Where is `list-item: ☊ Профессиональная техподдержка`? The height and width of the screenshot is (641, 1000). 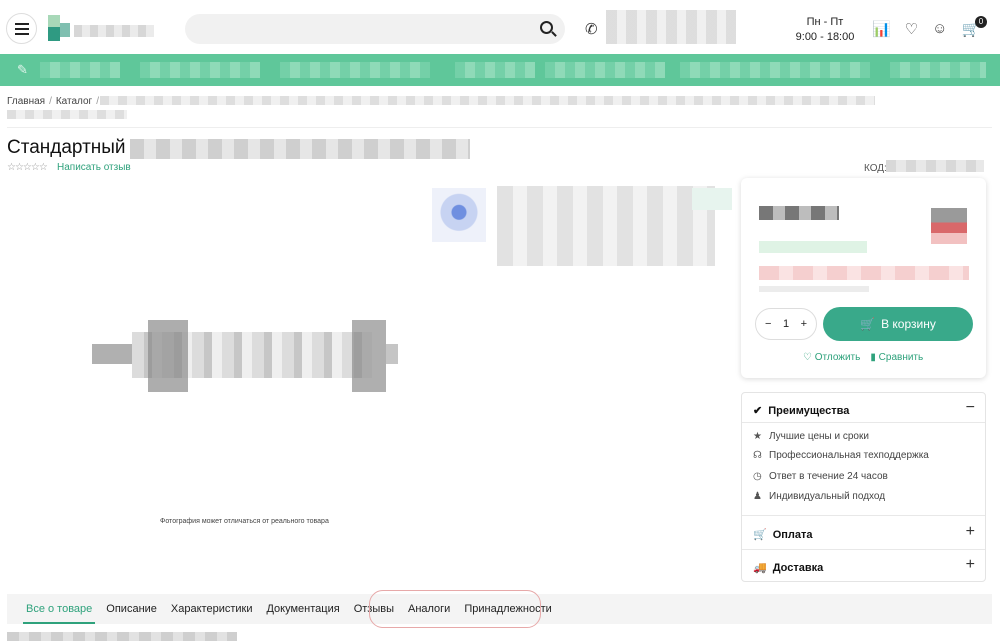 list-item: ☊ Профессиональная техподдержка is located at coordinates (841, 455).